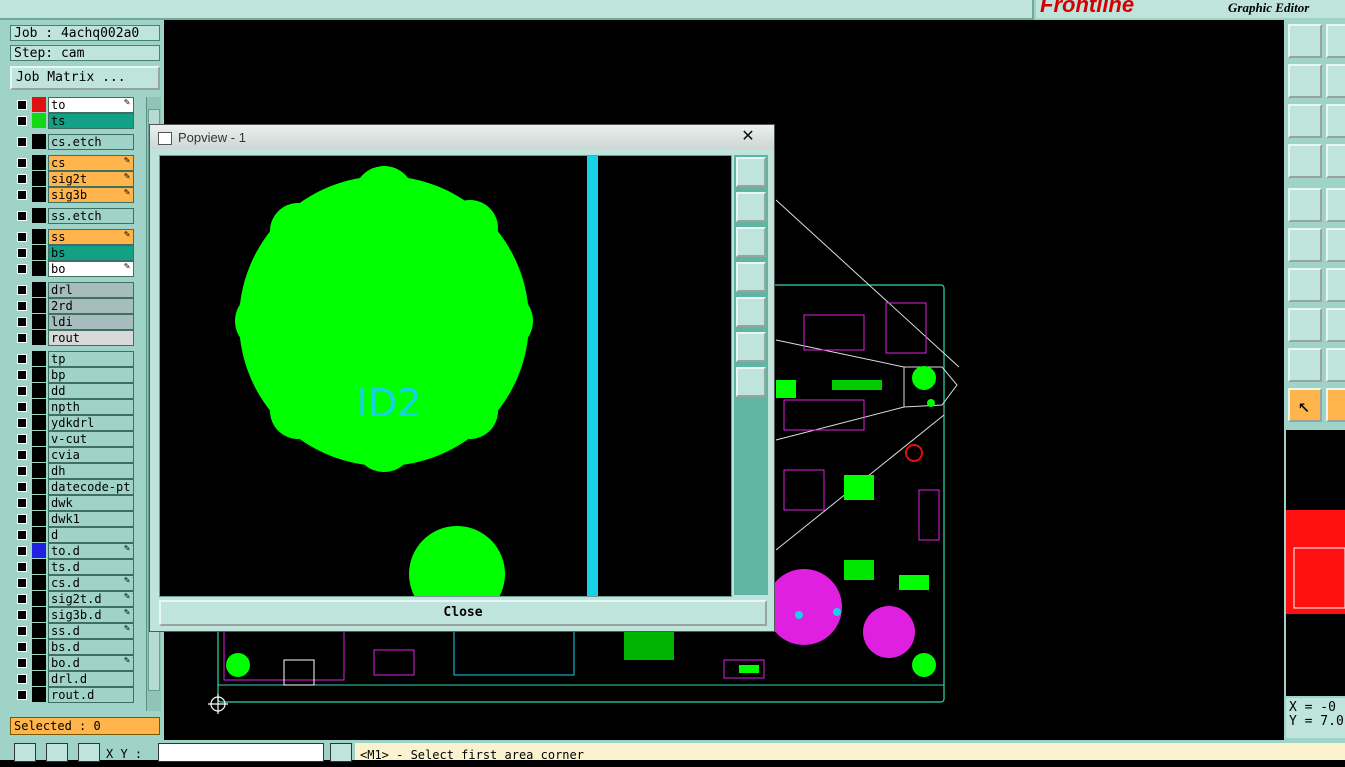  Describe the element at coordinates (91, 455) in the screenshot. I see `layer-name: cvia` at that location.